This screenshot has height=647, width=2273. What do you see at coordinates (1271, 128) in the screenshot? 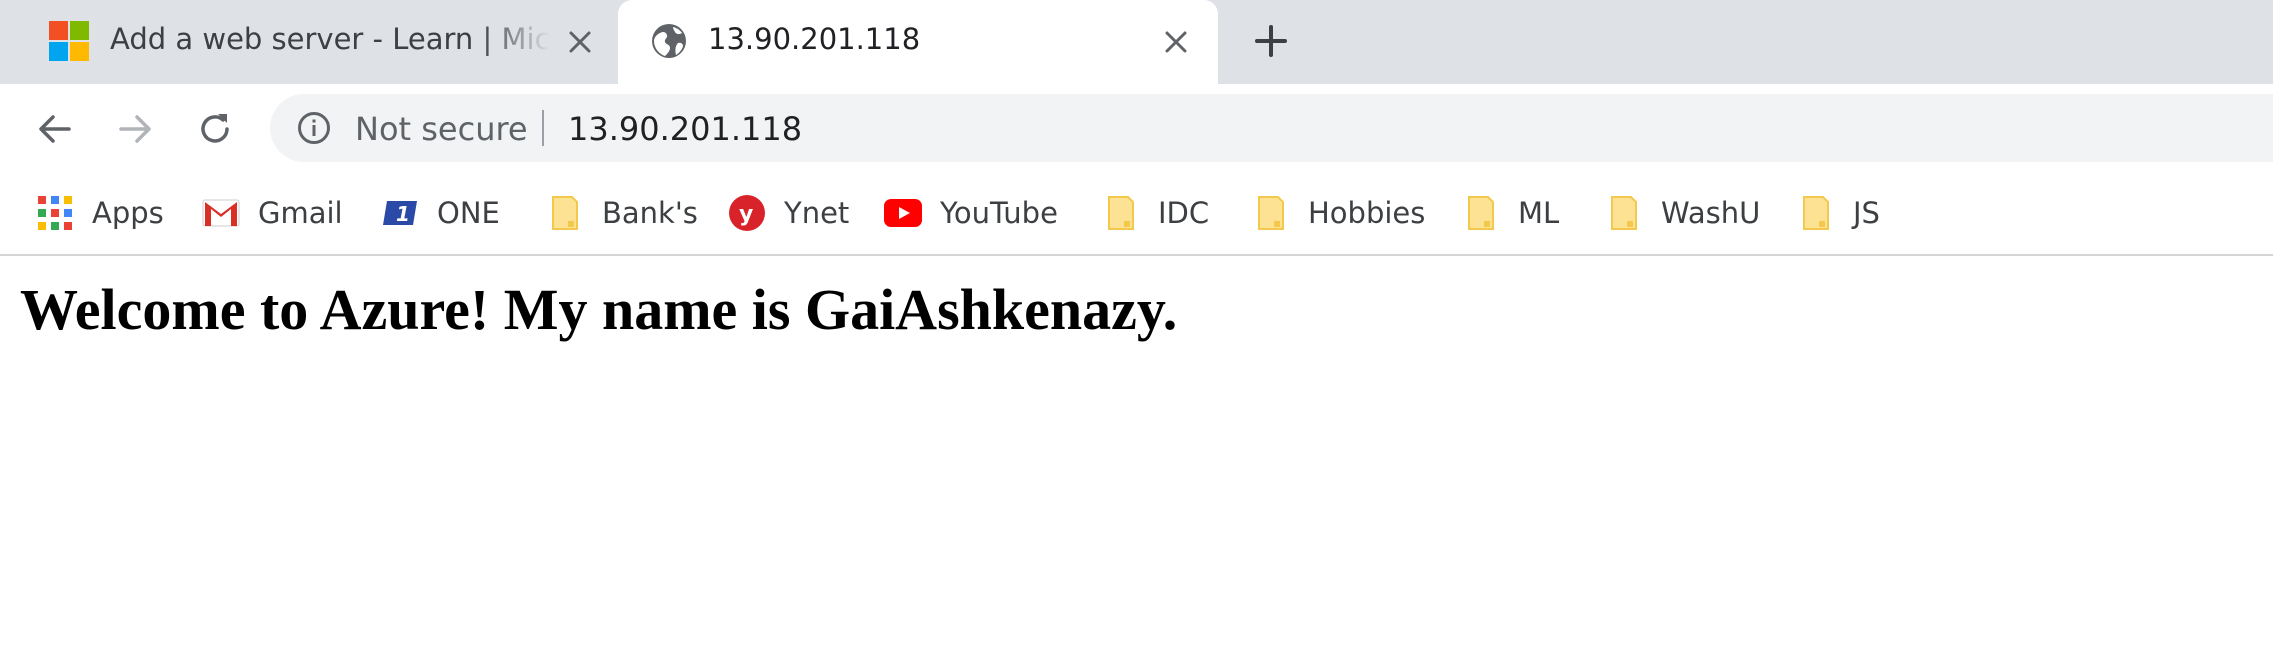
I see `address-bar: Not secure 13.90.201.118` at bounding box center [1271, 128].